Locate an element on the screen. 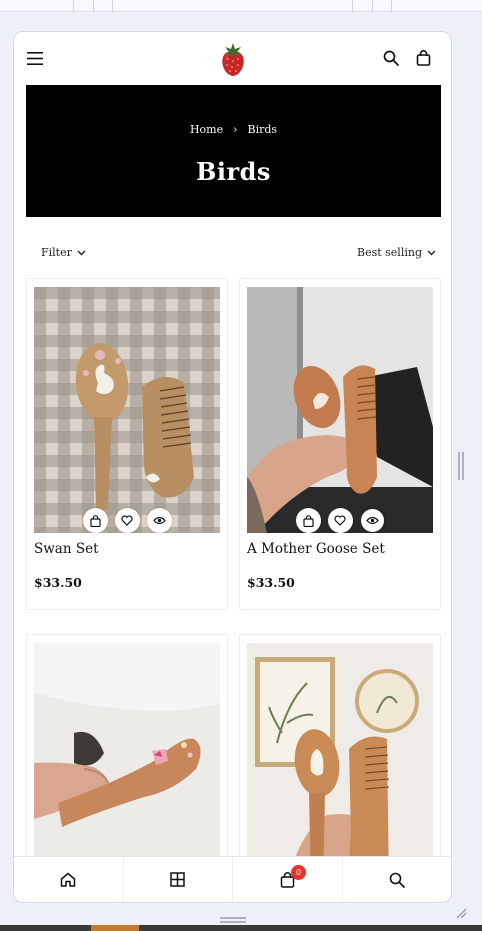  page-title: Birds is located at coordinates (233, 171).